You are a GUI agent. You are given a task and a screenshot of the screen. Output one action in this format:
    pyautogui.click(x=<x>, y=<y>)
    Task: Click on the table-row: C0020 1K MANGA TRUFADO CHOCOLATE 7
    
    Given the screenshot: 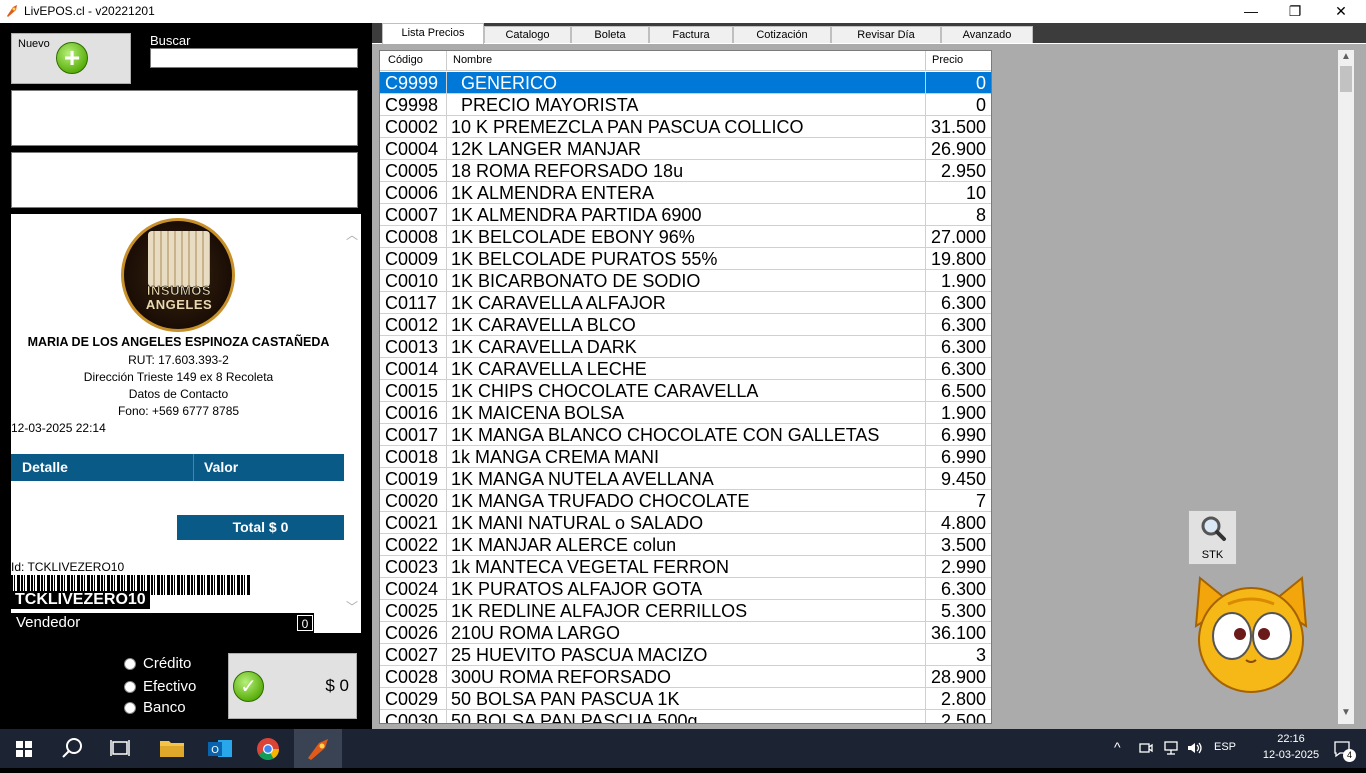 What is the action you would take?
    pyautogui.click(x=685, y=501)
    